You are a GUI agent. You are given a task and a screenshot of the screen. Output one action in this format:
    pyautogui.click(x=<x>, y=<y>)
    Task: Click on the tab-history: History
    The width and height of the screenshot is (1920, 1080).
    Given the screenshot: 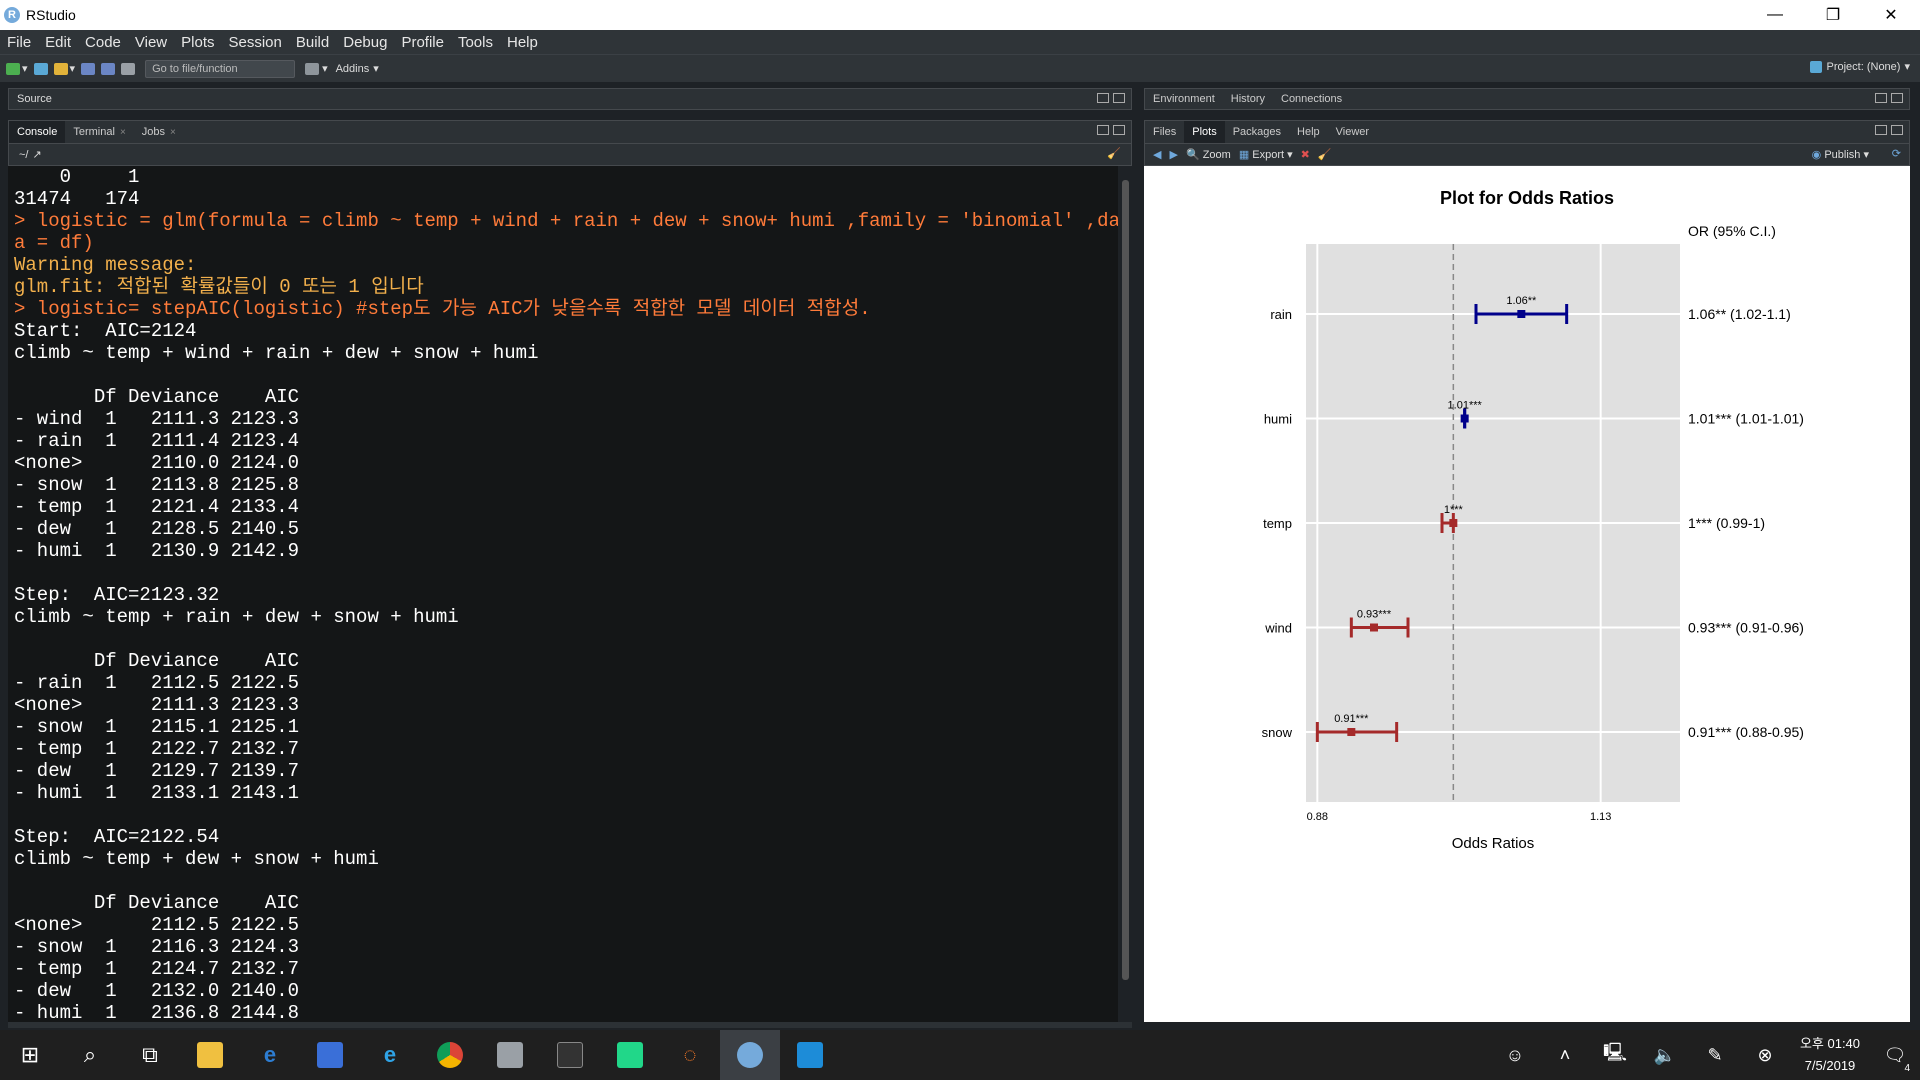 What is the action you would take?
    pyautogui.click(x=1248, y=99)
    